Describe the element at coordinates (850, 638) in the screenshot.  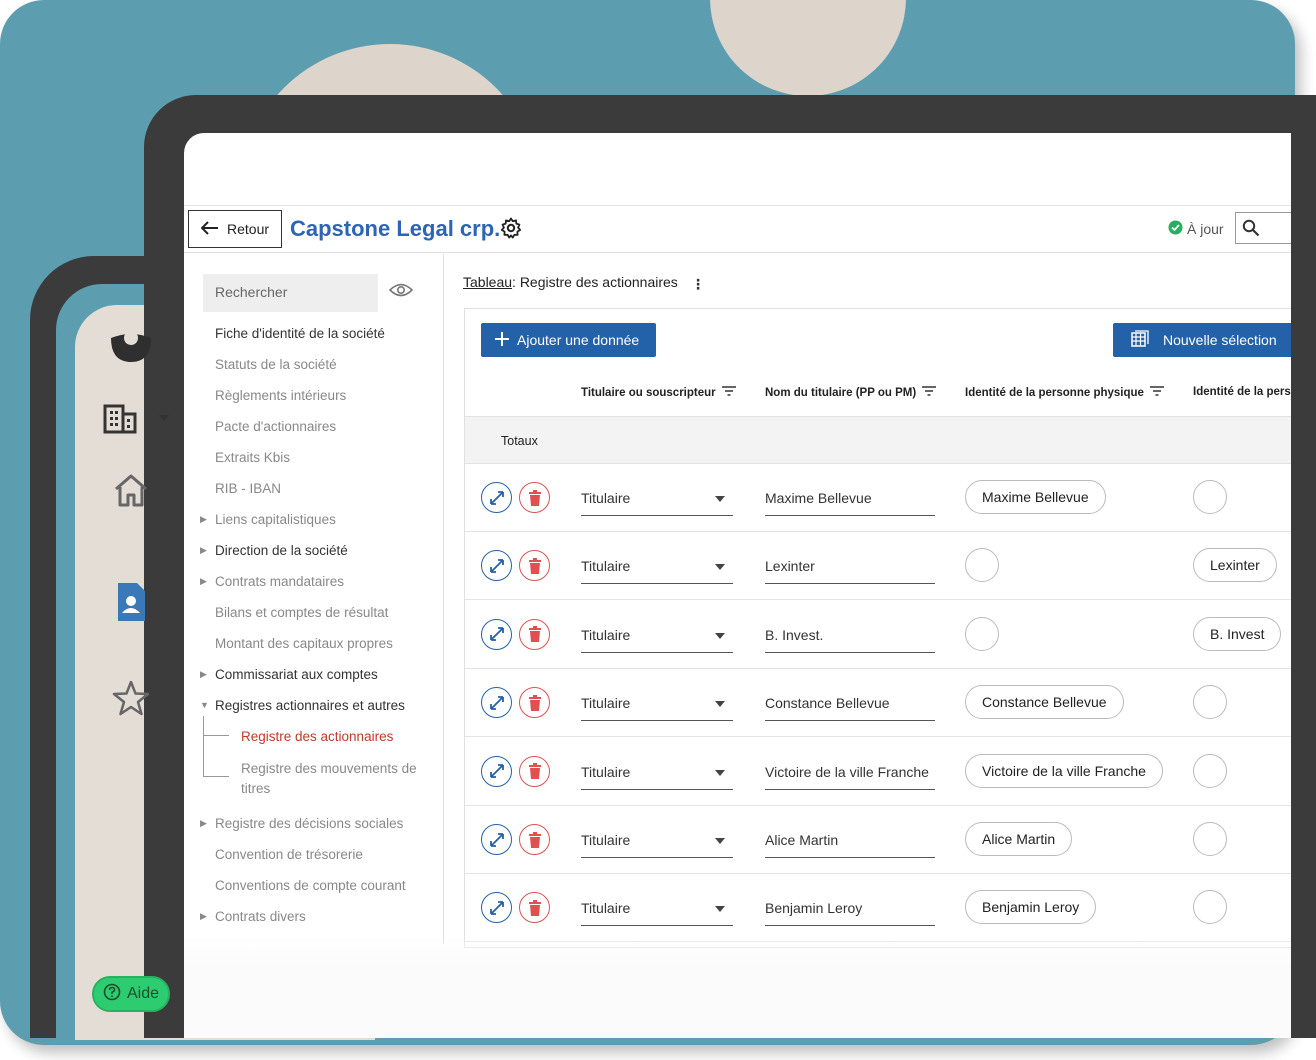
I see `holder-name-field: B. Invest.` at that location.